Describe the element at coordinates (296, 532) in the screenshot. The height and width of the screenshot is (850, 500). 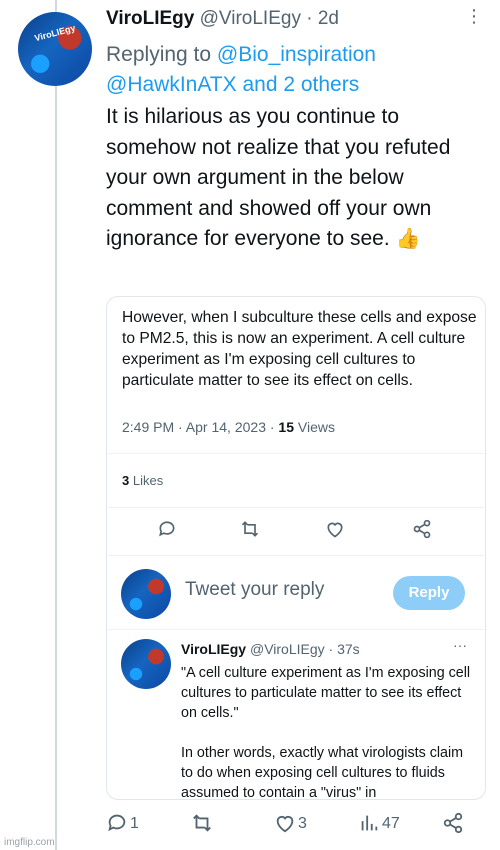
I see `embedded-action-bar` at that location.